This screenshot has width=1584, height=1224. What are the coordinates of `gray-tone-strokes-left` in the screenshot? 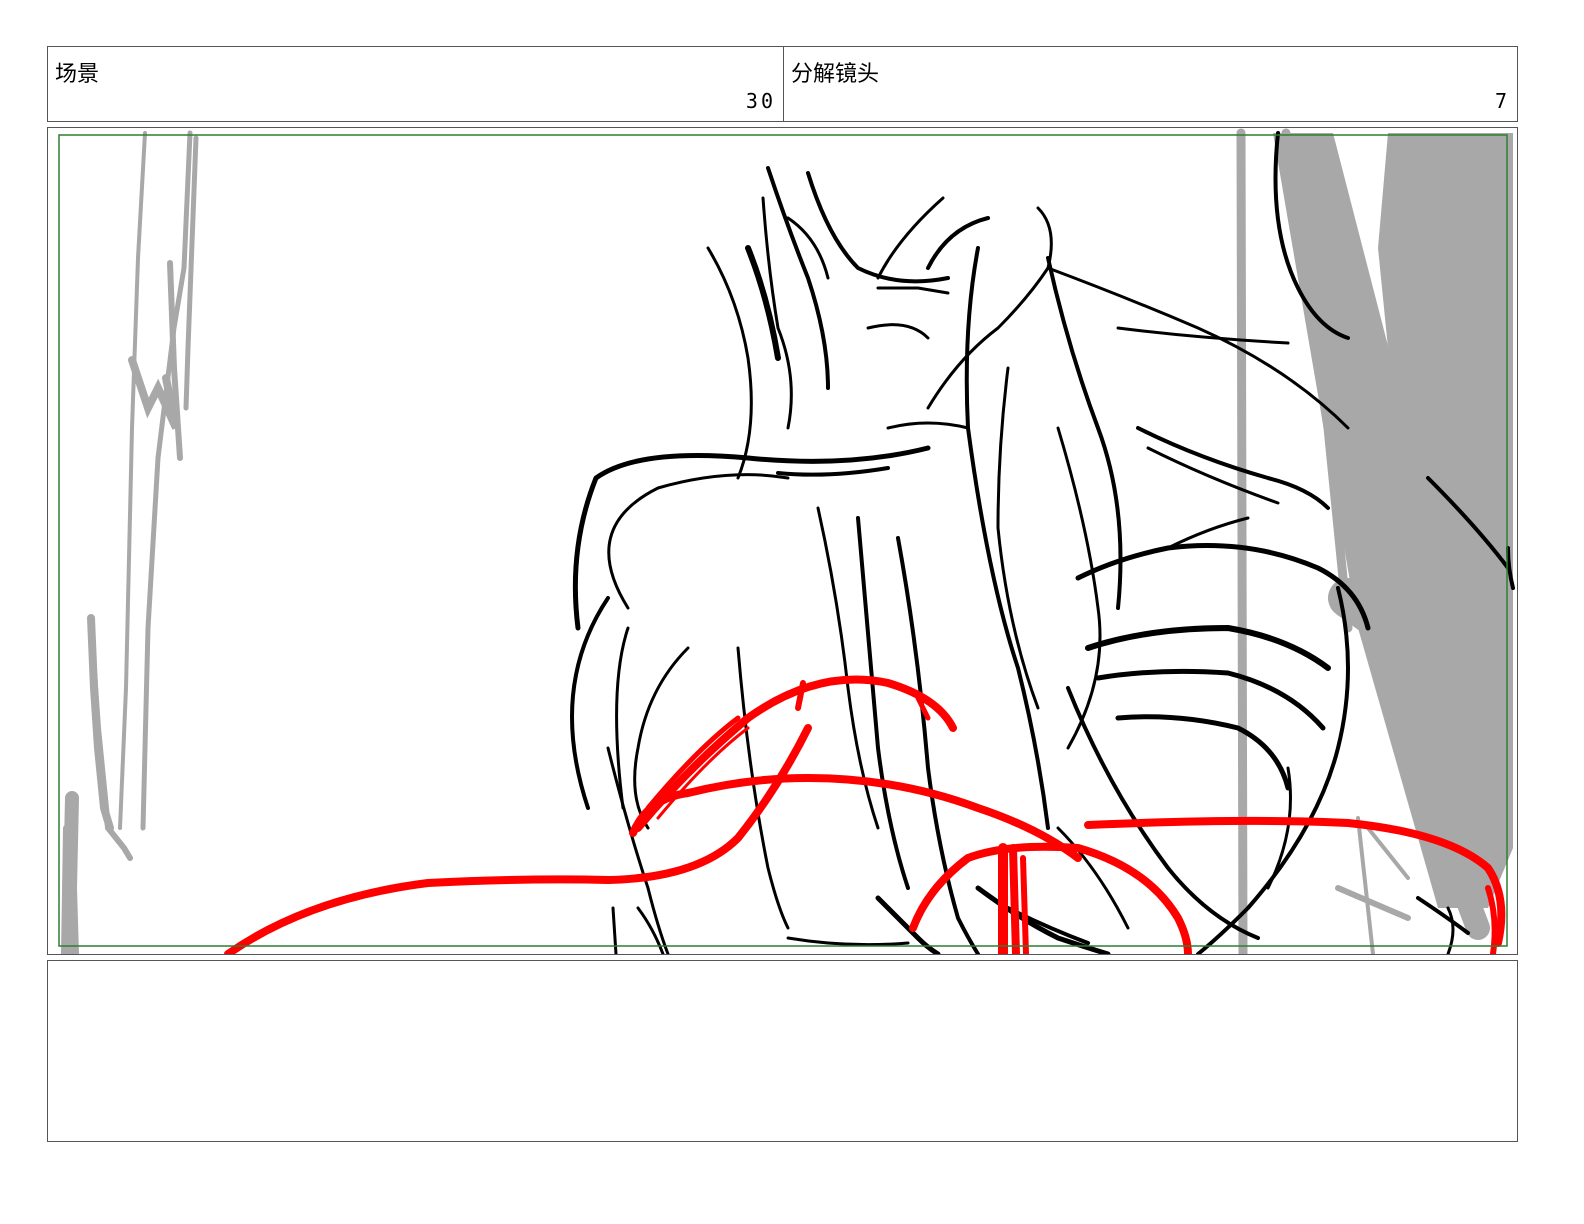 It's located at (130, 542).